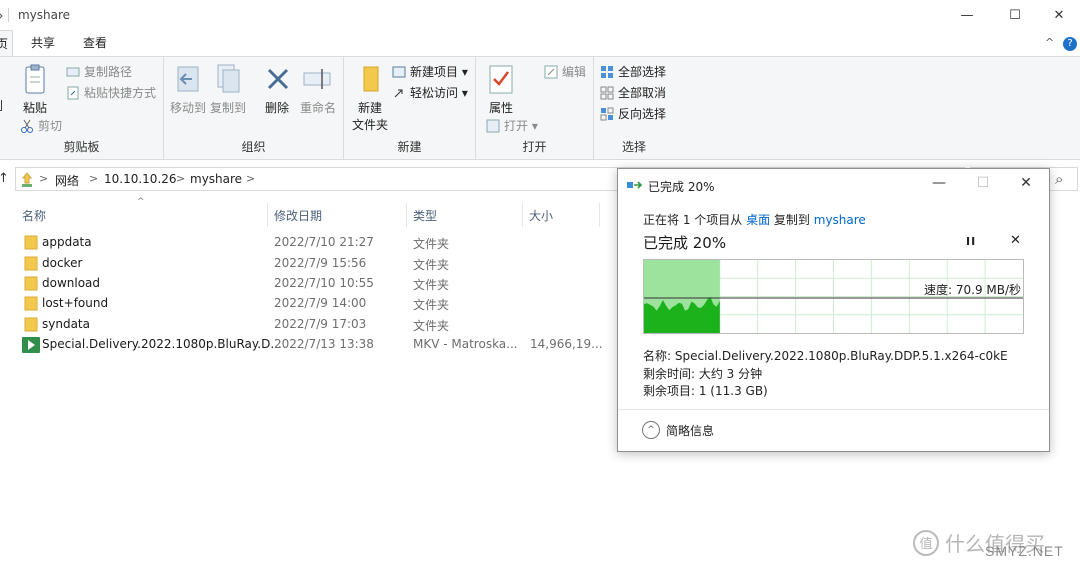 Image resolution: width=1080 pixels, height=568 pixels. Describe the element at coordinates (140, 179) in the screenshot. I see `breadcrumb-host: 10.10.10.26` at that location.